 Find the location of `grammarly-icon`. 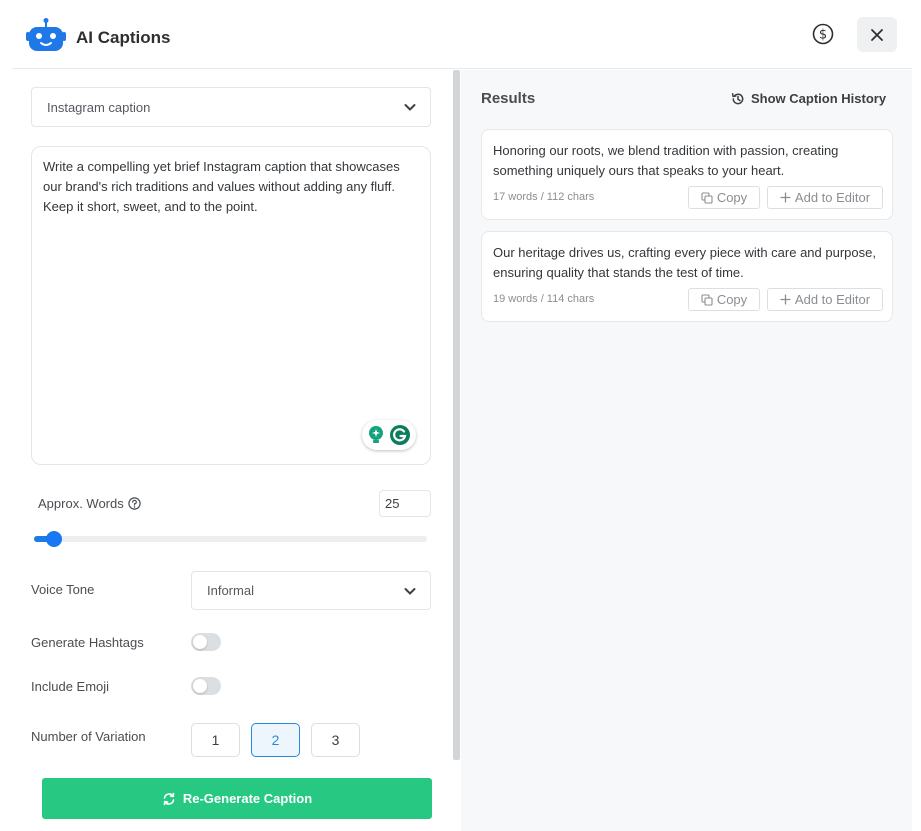

grammarly-icon is located at coordinates (400, 435).